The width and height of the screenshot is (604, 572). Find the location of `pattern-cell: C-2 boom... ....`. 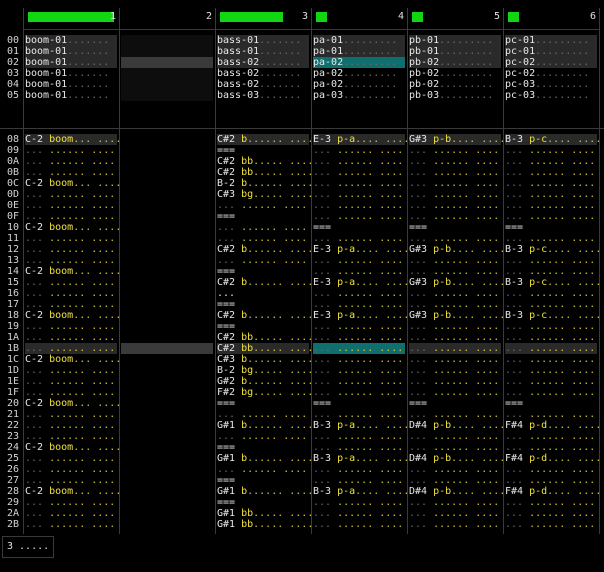

pattern-cell: C-2 boom... .... is located at coordinates (73, 183).